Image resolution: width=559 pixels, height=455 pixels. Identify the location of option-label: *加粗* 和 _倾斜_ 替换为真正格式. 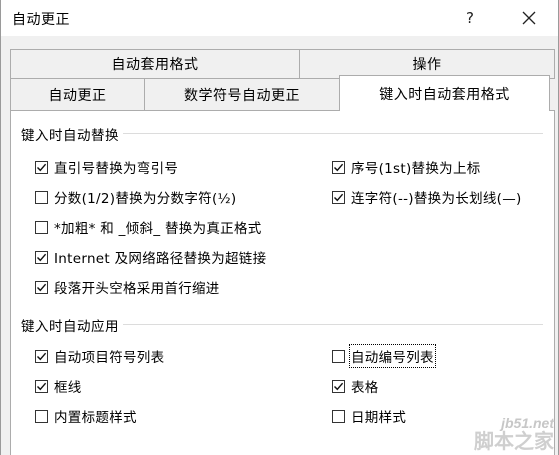
(158, 229).